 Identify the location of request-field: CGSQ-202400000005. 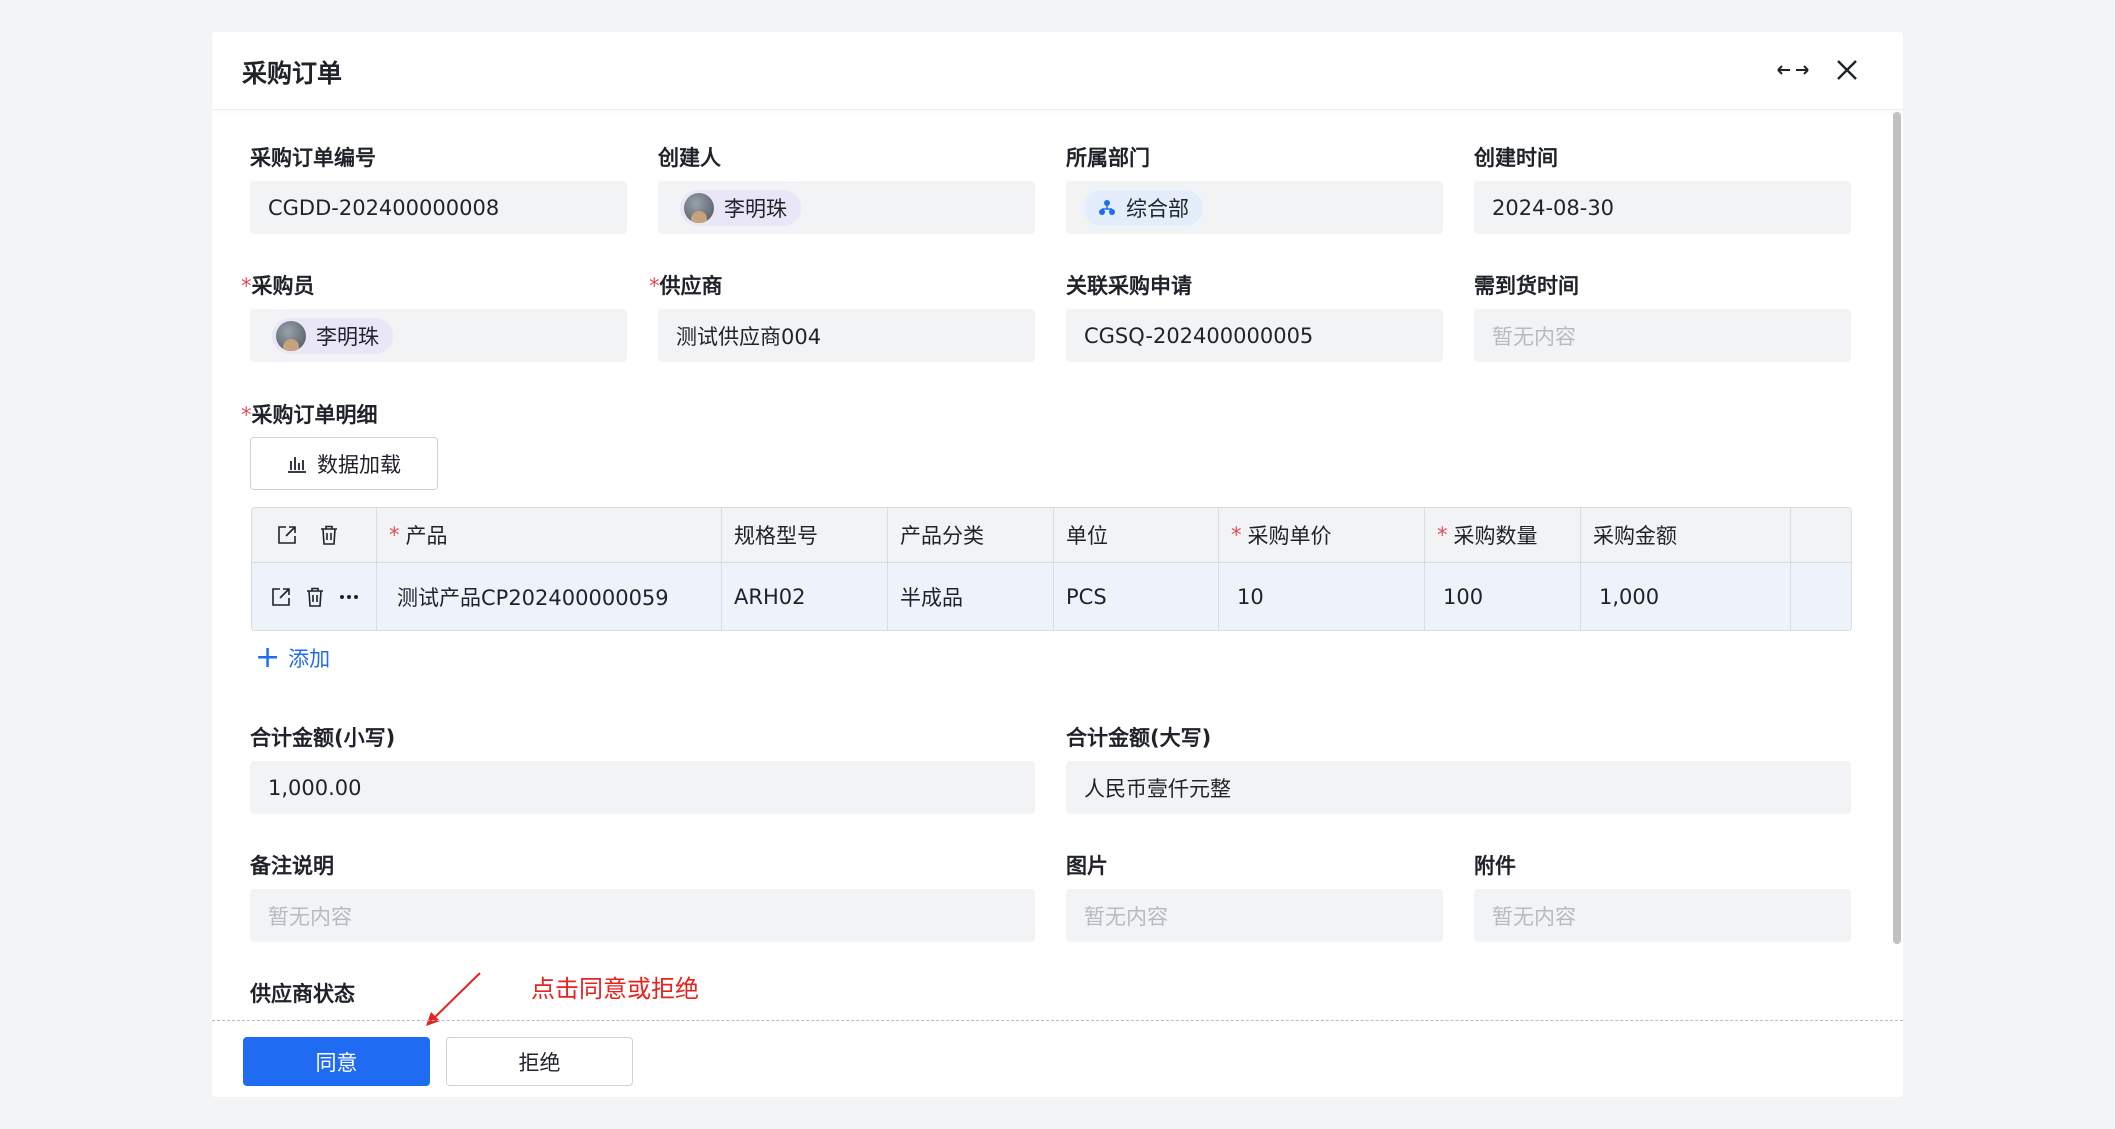
(1254, 335).